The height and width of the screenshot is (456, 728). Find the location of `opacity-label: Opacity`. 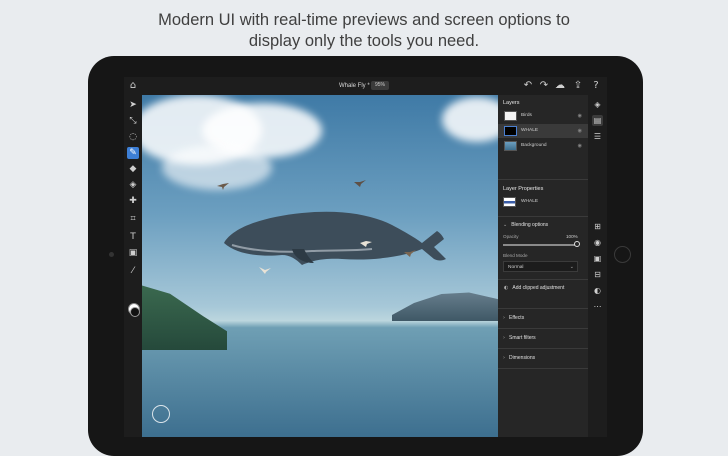

opacity-label: Opacity is located at coordinates (511, 236).